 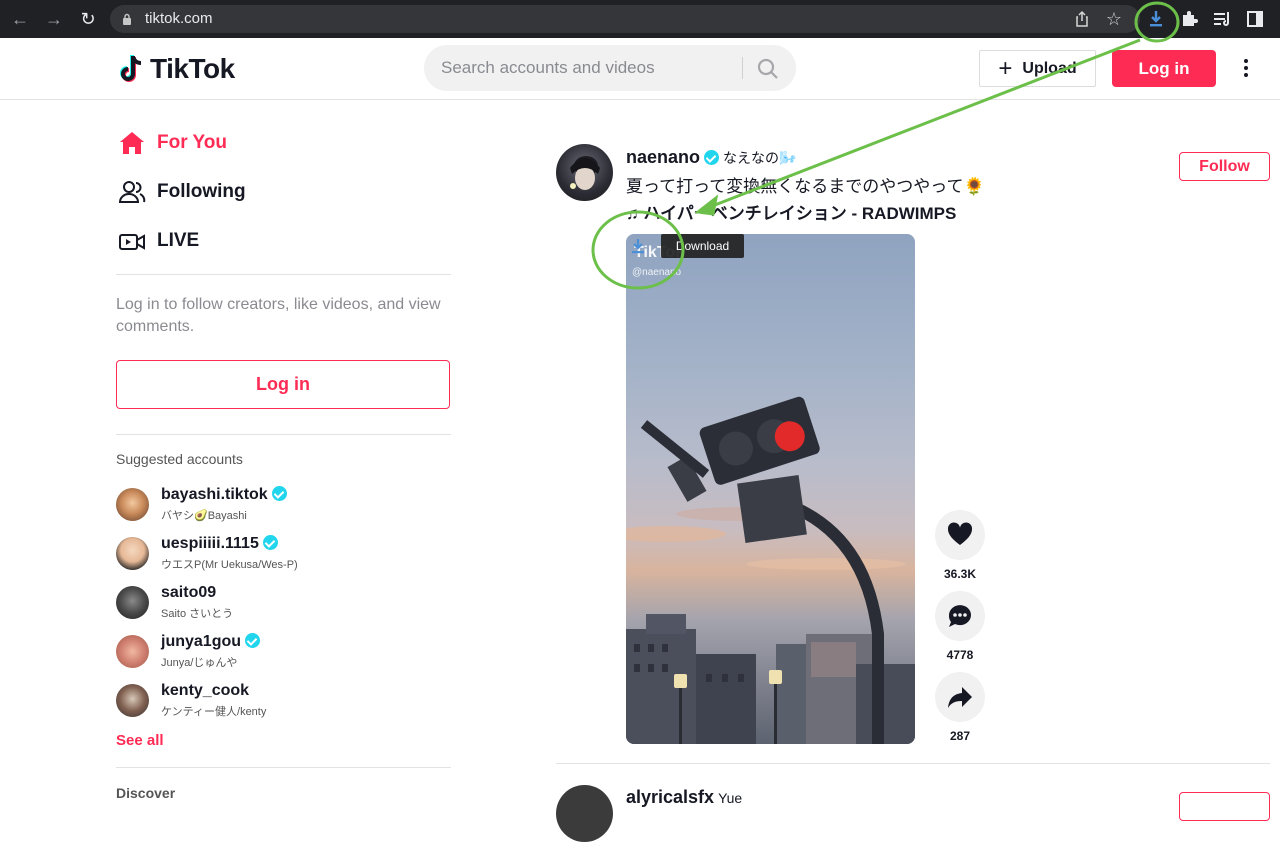 I want to click on like-action: 36.3K, so click(x=960, y=545).